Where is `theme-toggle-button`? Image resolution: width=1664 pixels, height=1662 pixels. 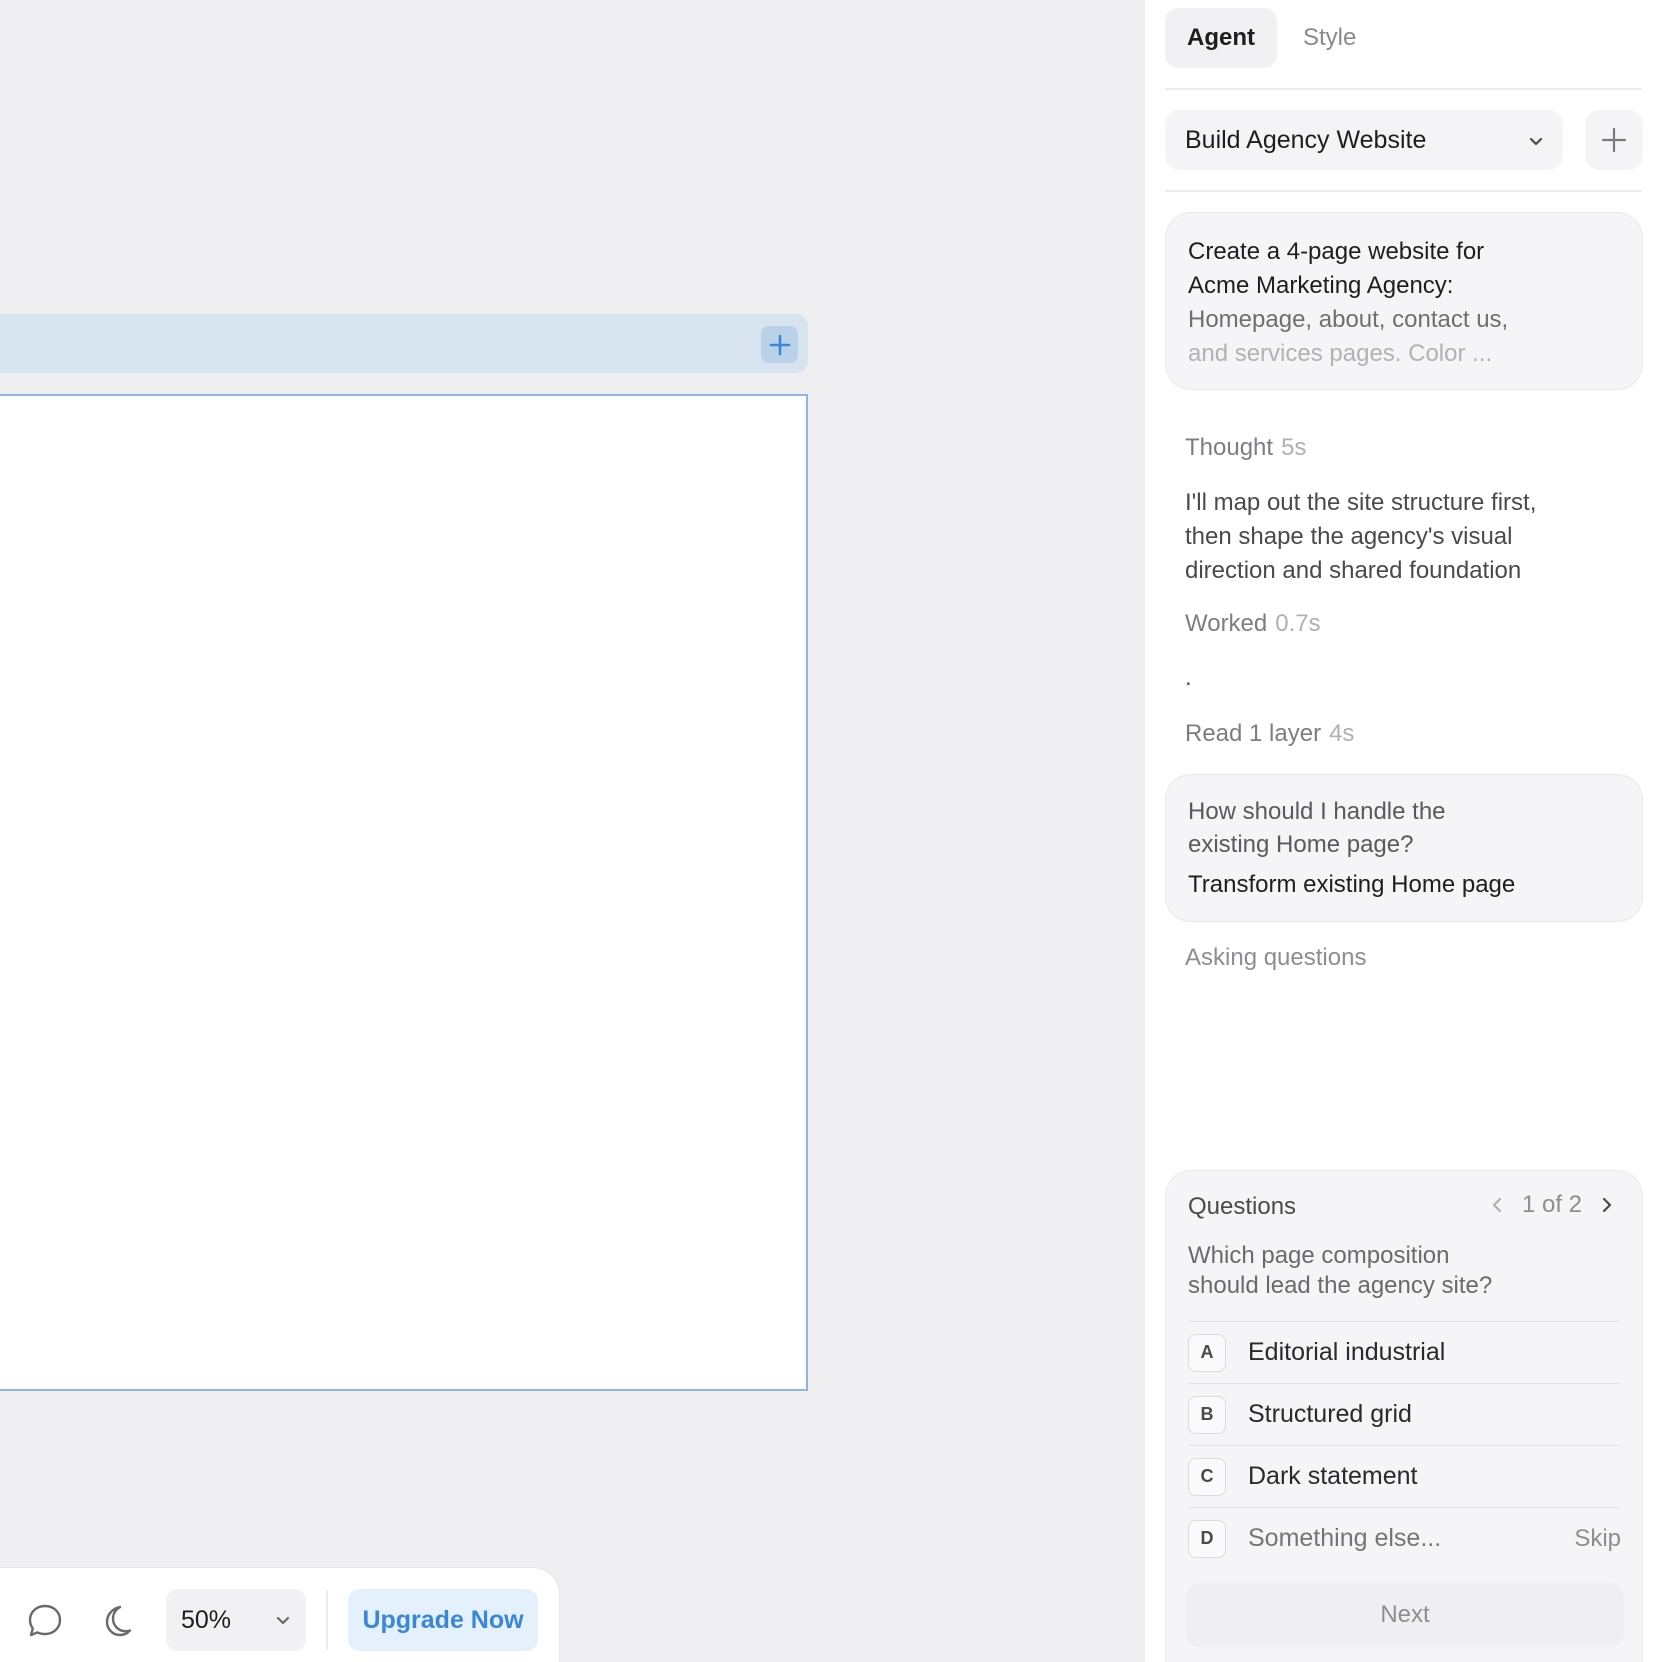 theme-toggle-button is located at coordinates (115, 1621).